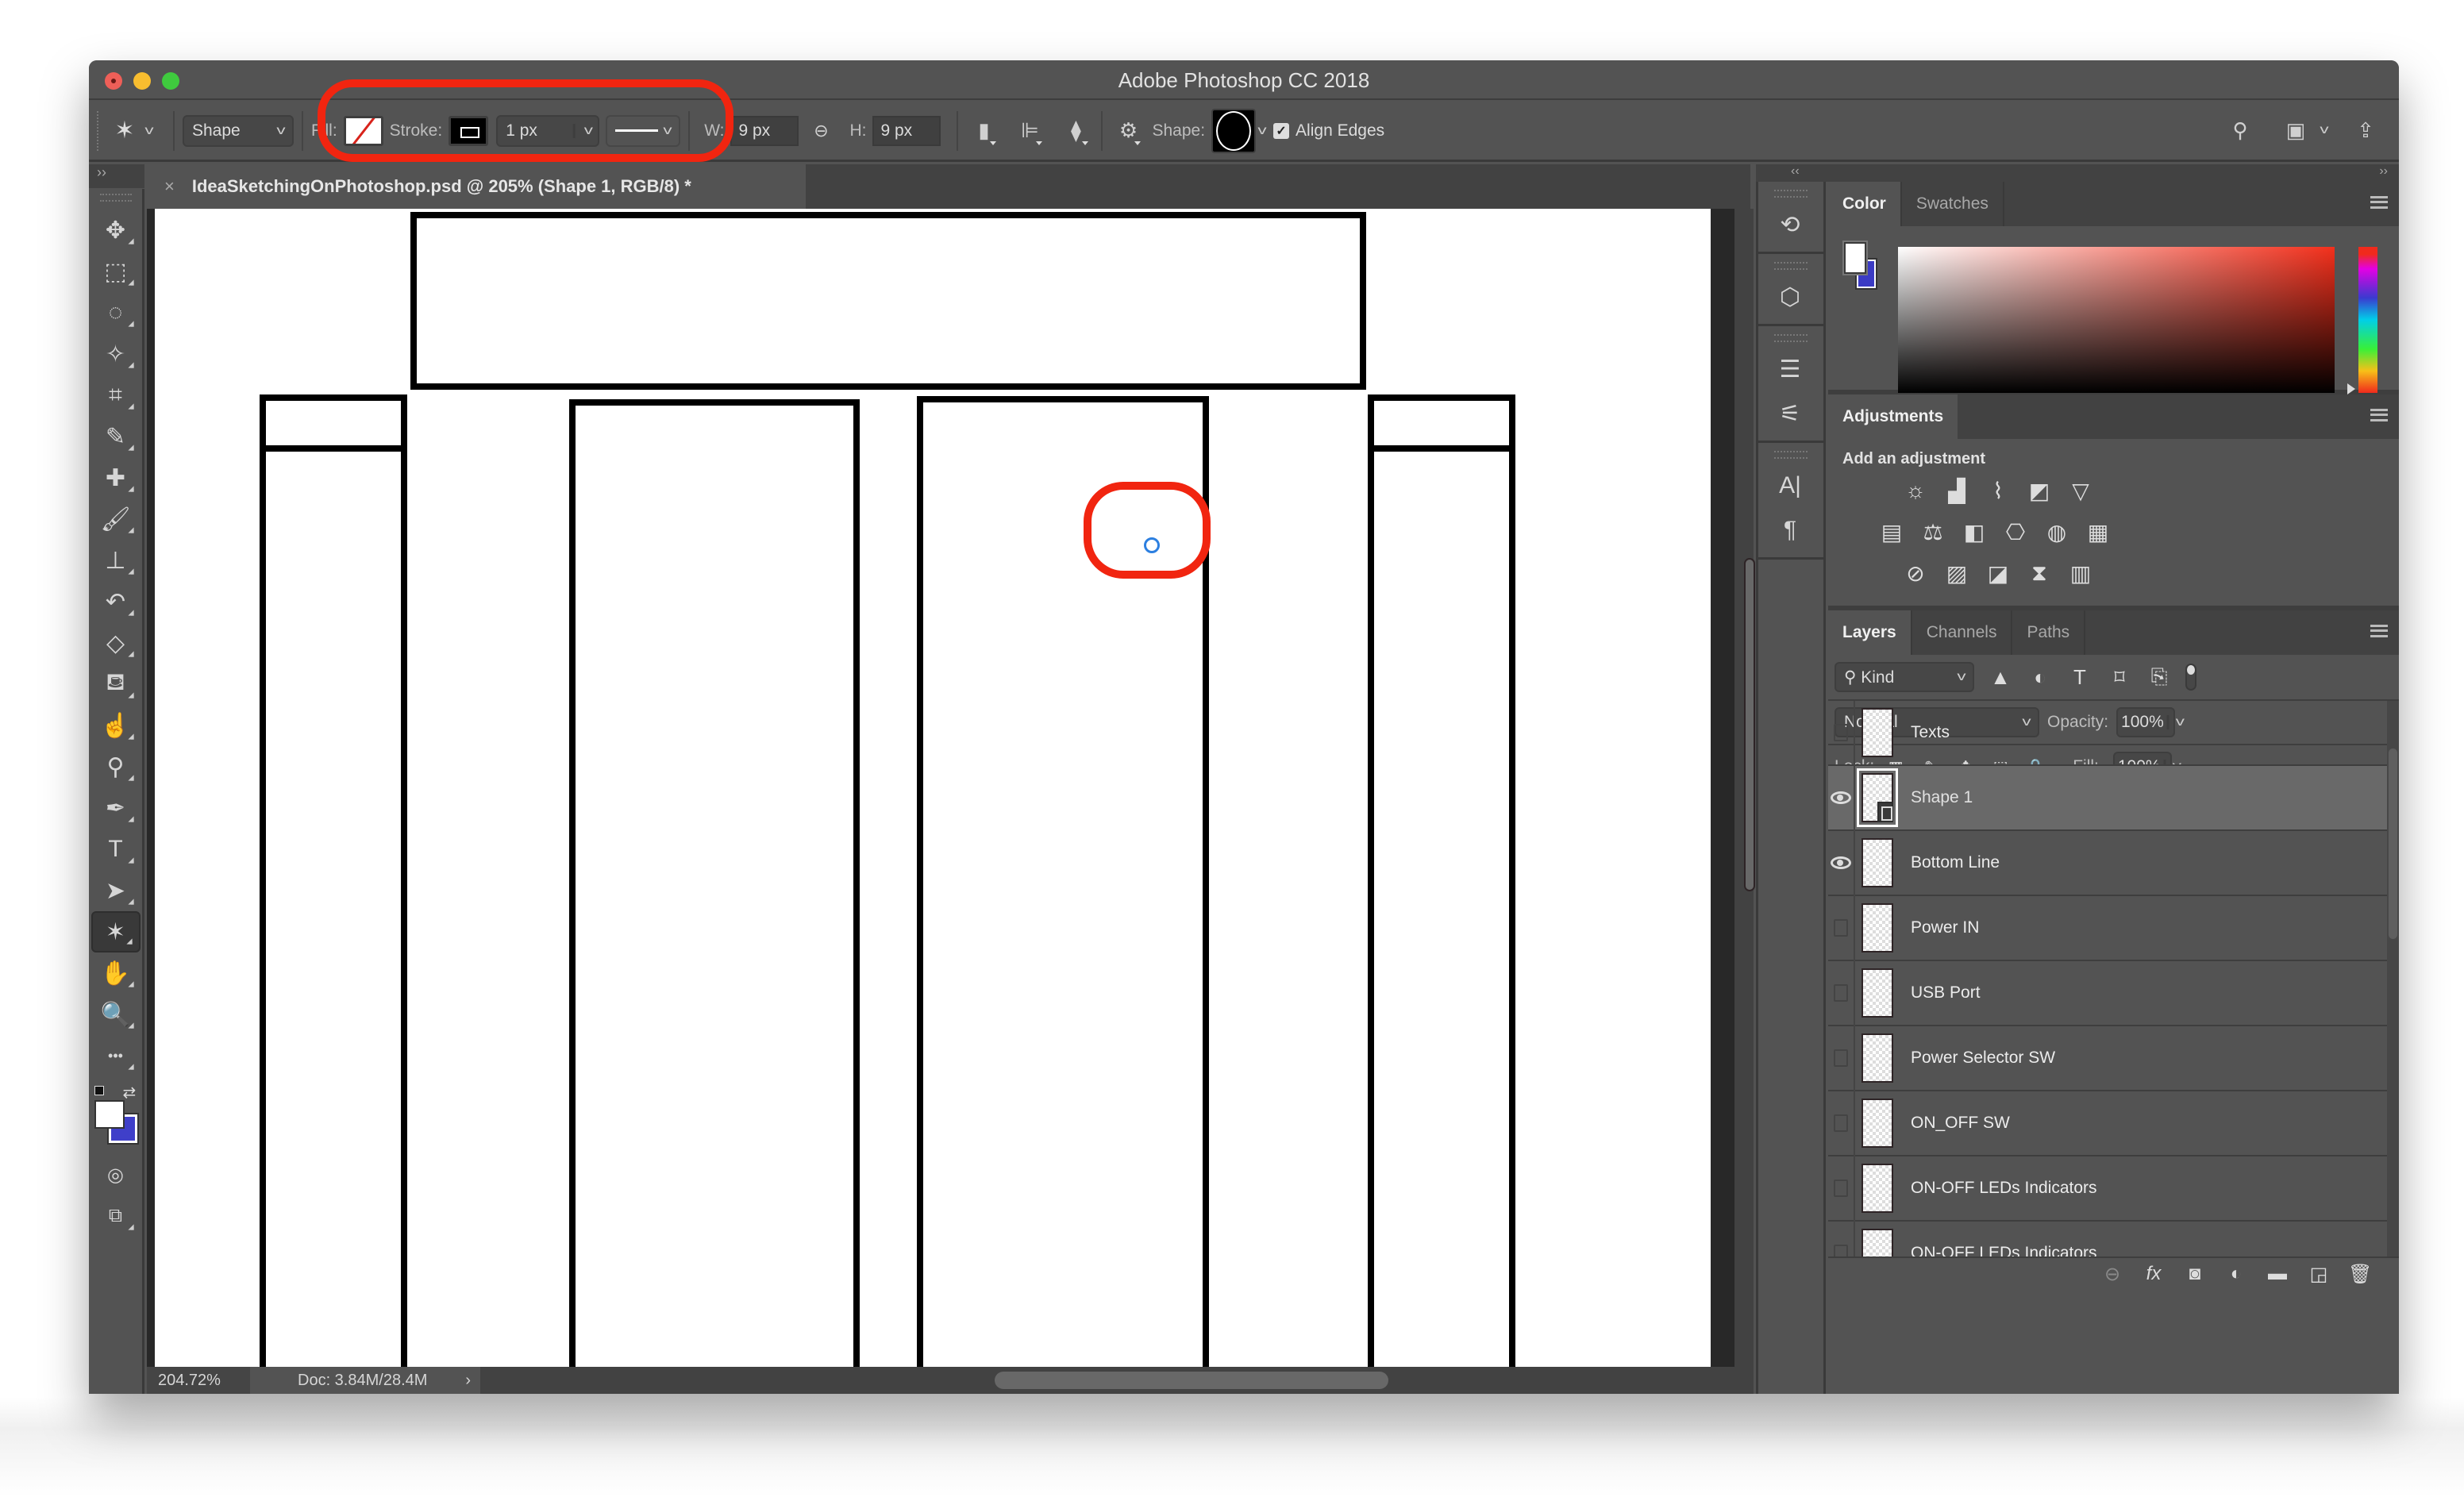 This screenshot has height=1497, width=2464. I want to click on black-white-icon: ◧, so click(1974, 532).